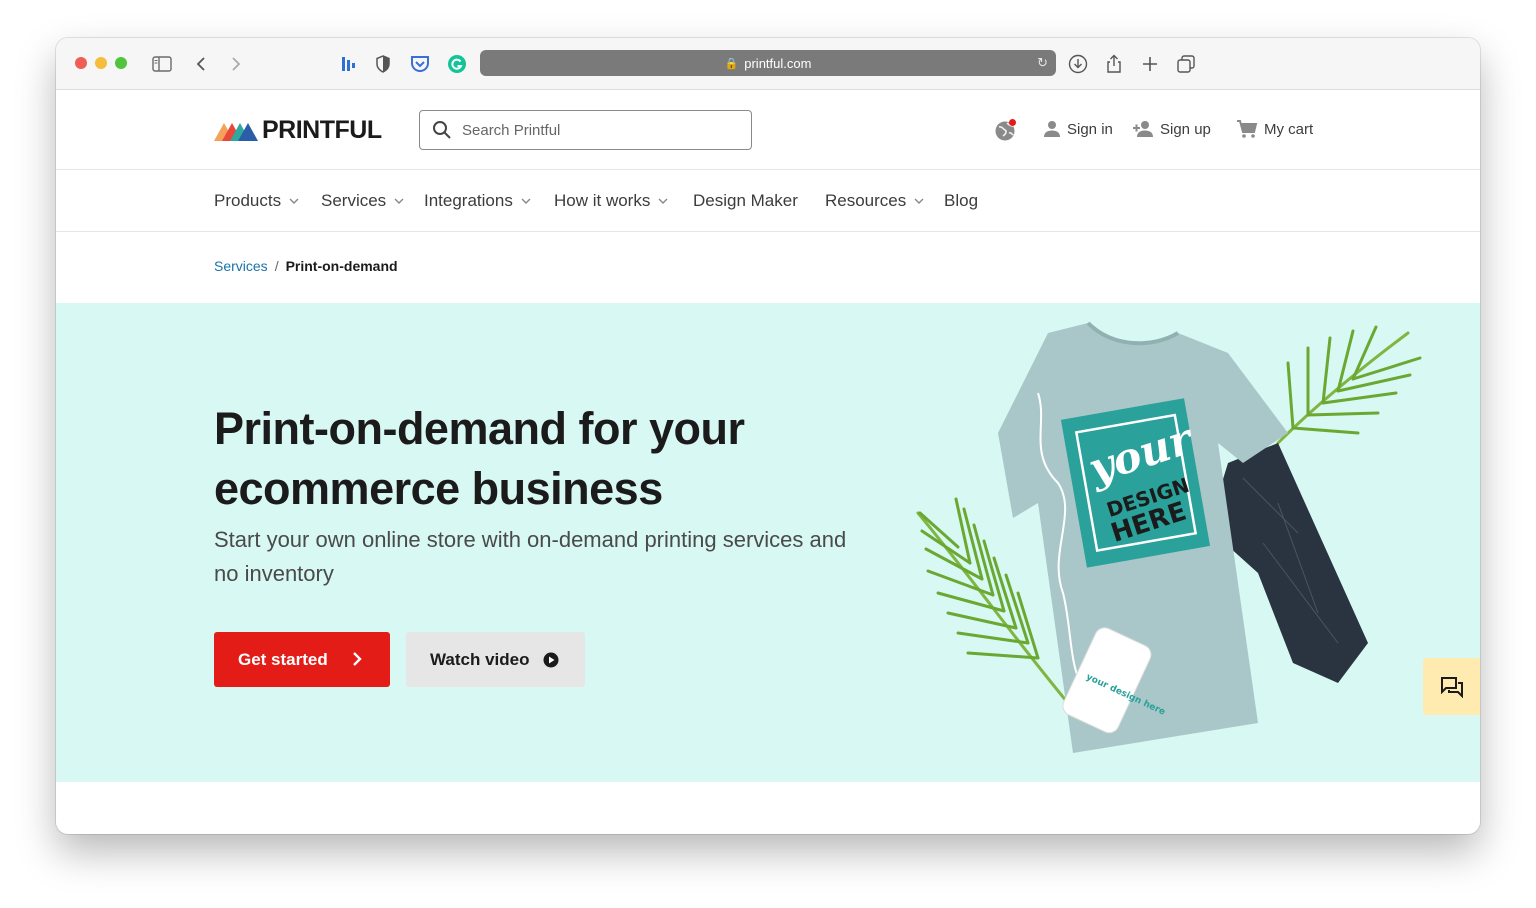 This screenshot has height=908, width=1536. I want to click on sign-in-link: Sign in, so click(1078, 129).